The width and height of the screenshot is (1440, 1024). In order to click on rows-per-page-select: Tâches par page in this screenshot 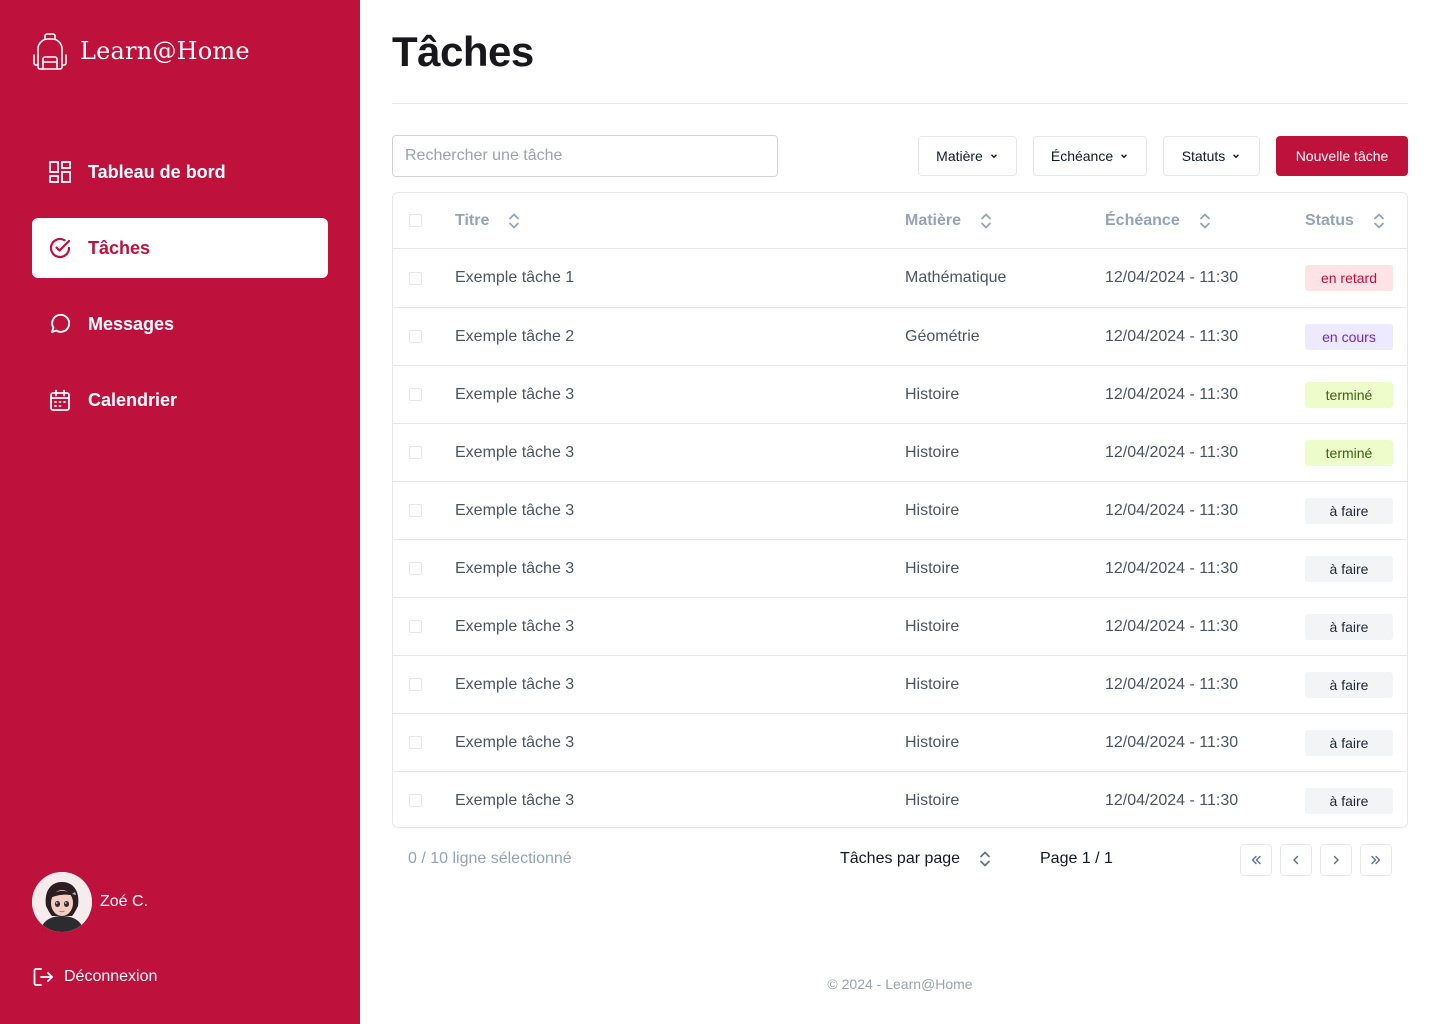, I will do `click(916, 859)`.